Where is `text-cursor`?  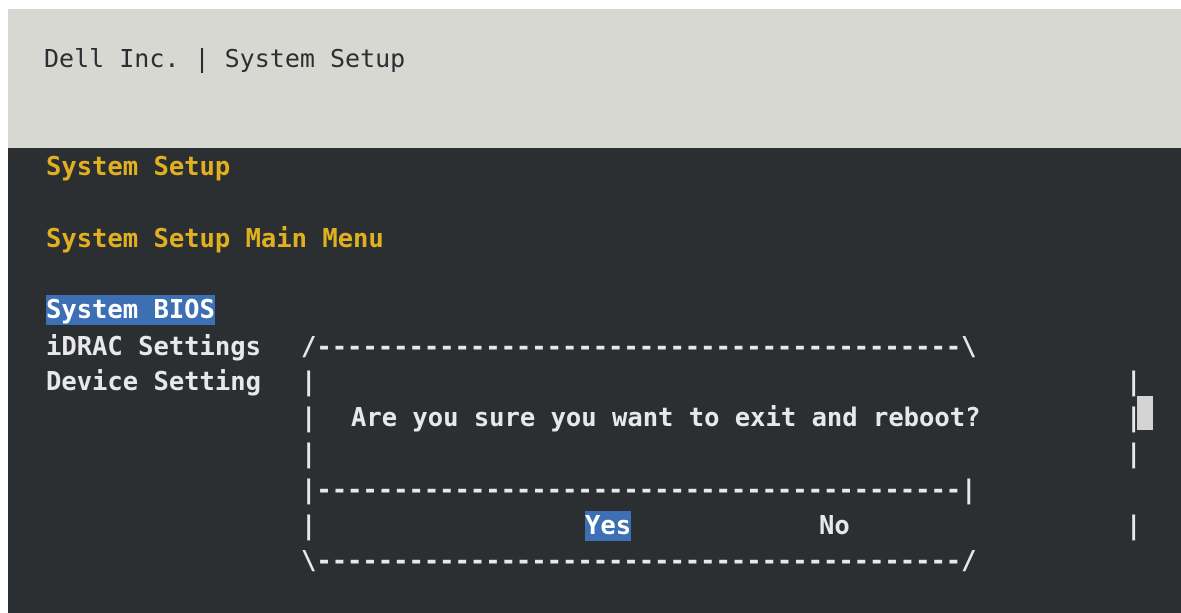
text-cursor is located at coordinates (1145, 413).